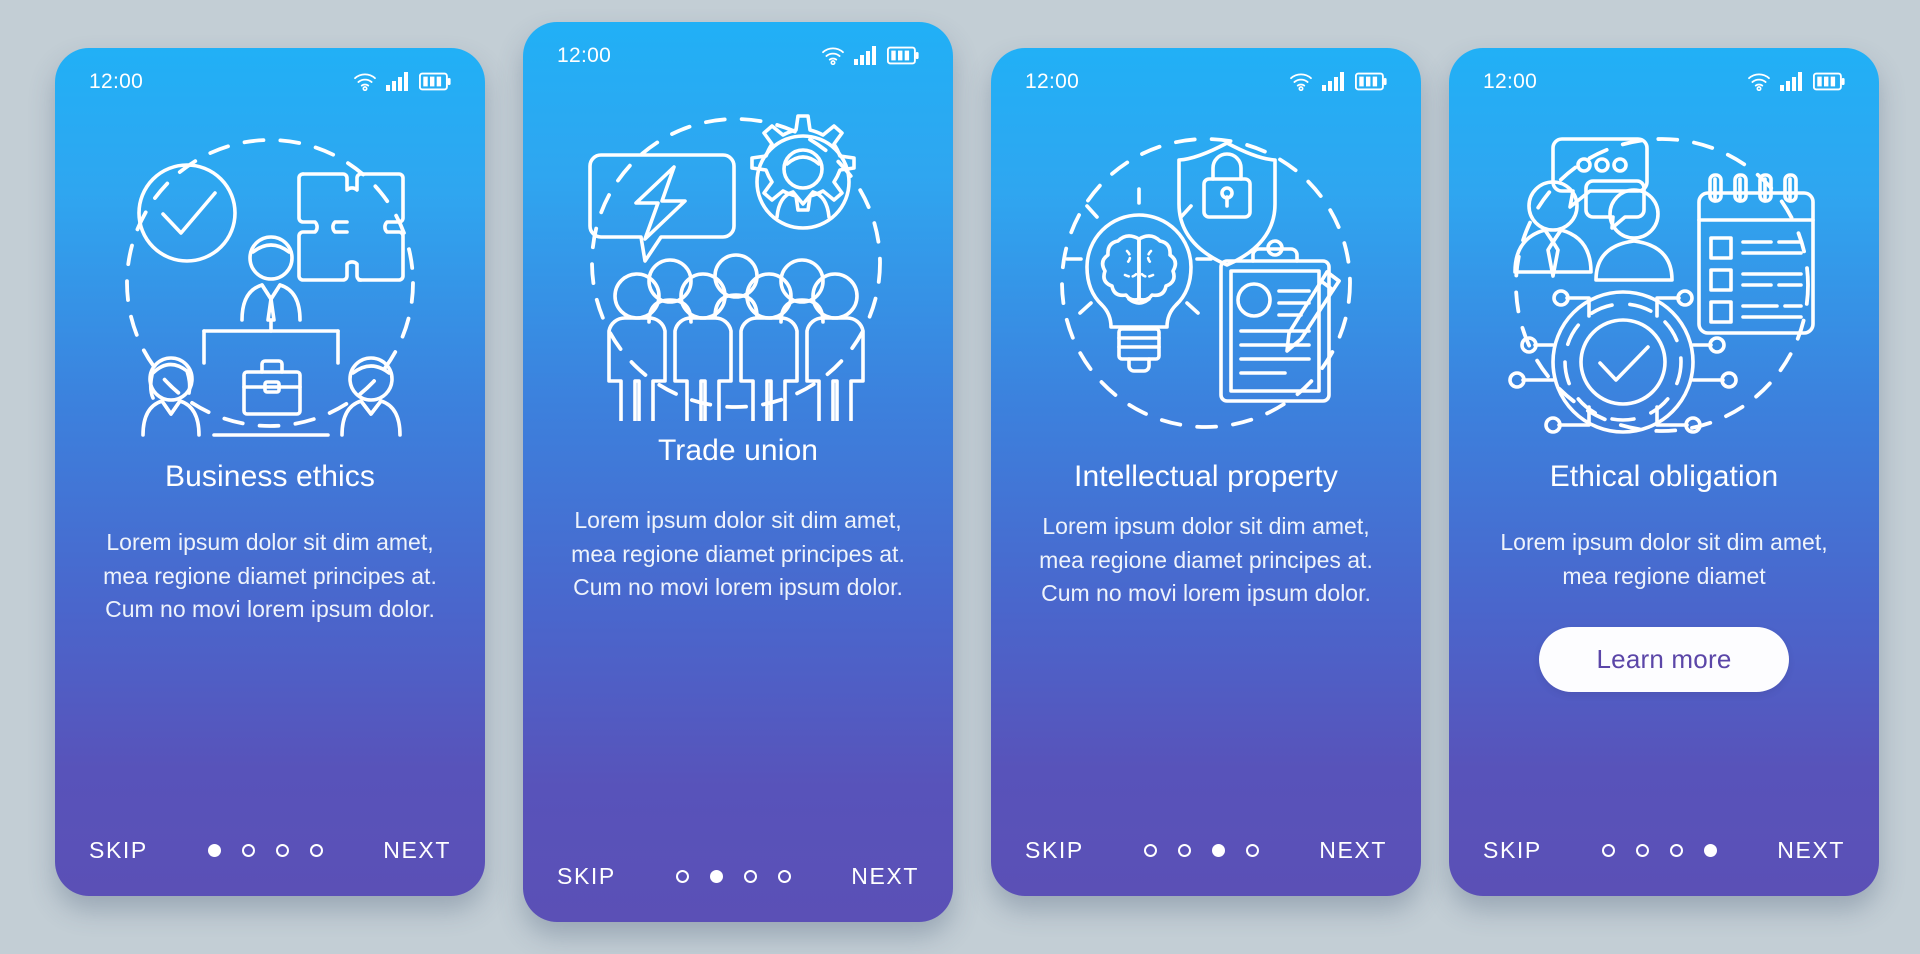 This screenshot has width=1920, height=954. I want to click on page-title: Trade union, so click(738, 450).